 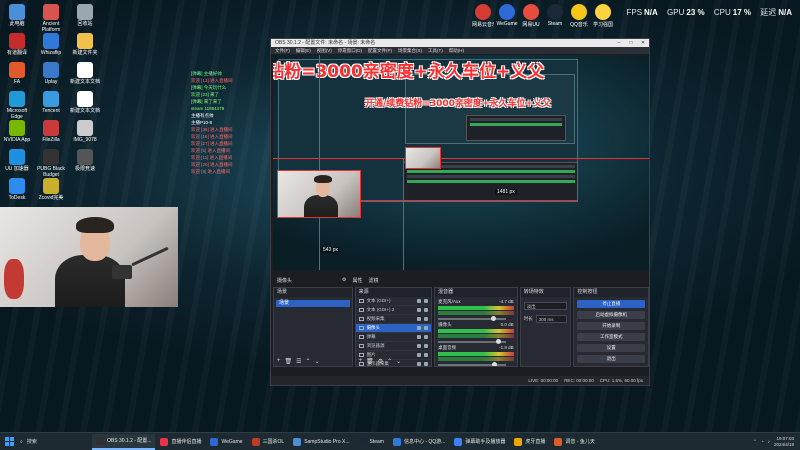 What do you see at coordinates (17, 160) in the screenshot?
I see `desktop-icon: UU 加速器` at bounding box center [17, 160].